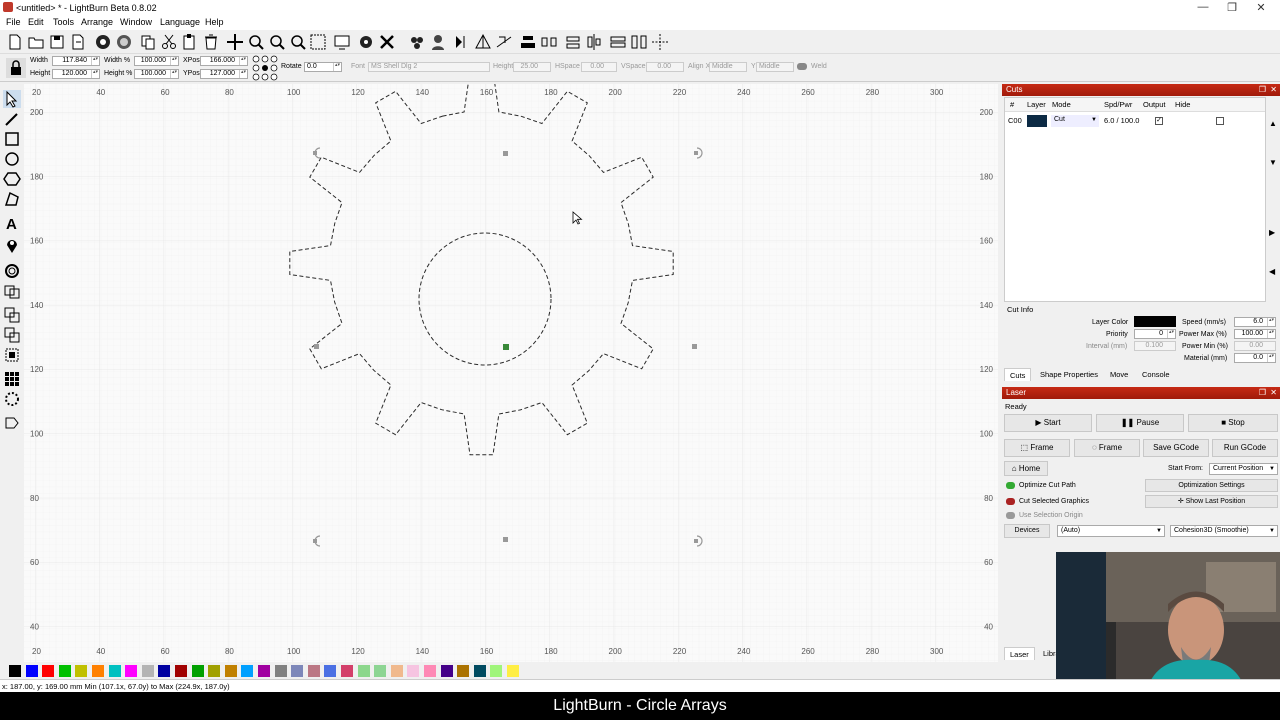  I want to click on hide-checkbox, so click(1220, 121).